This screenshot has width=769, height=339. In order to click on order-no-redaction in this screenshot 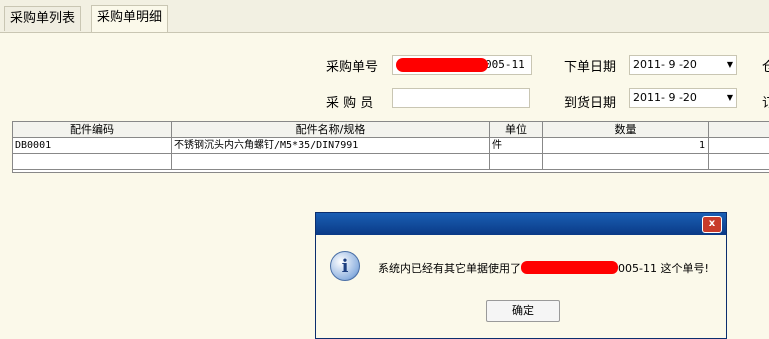, I will do `click(442, 65)`.